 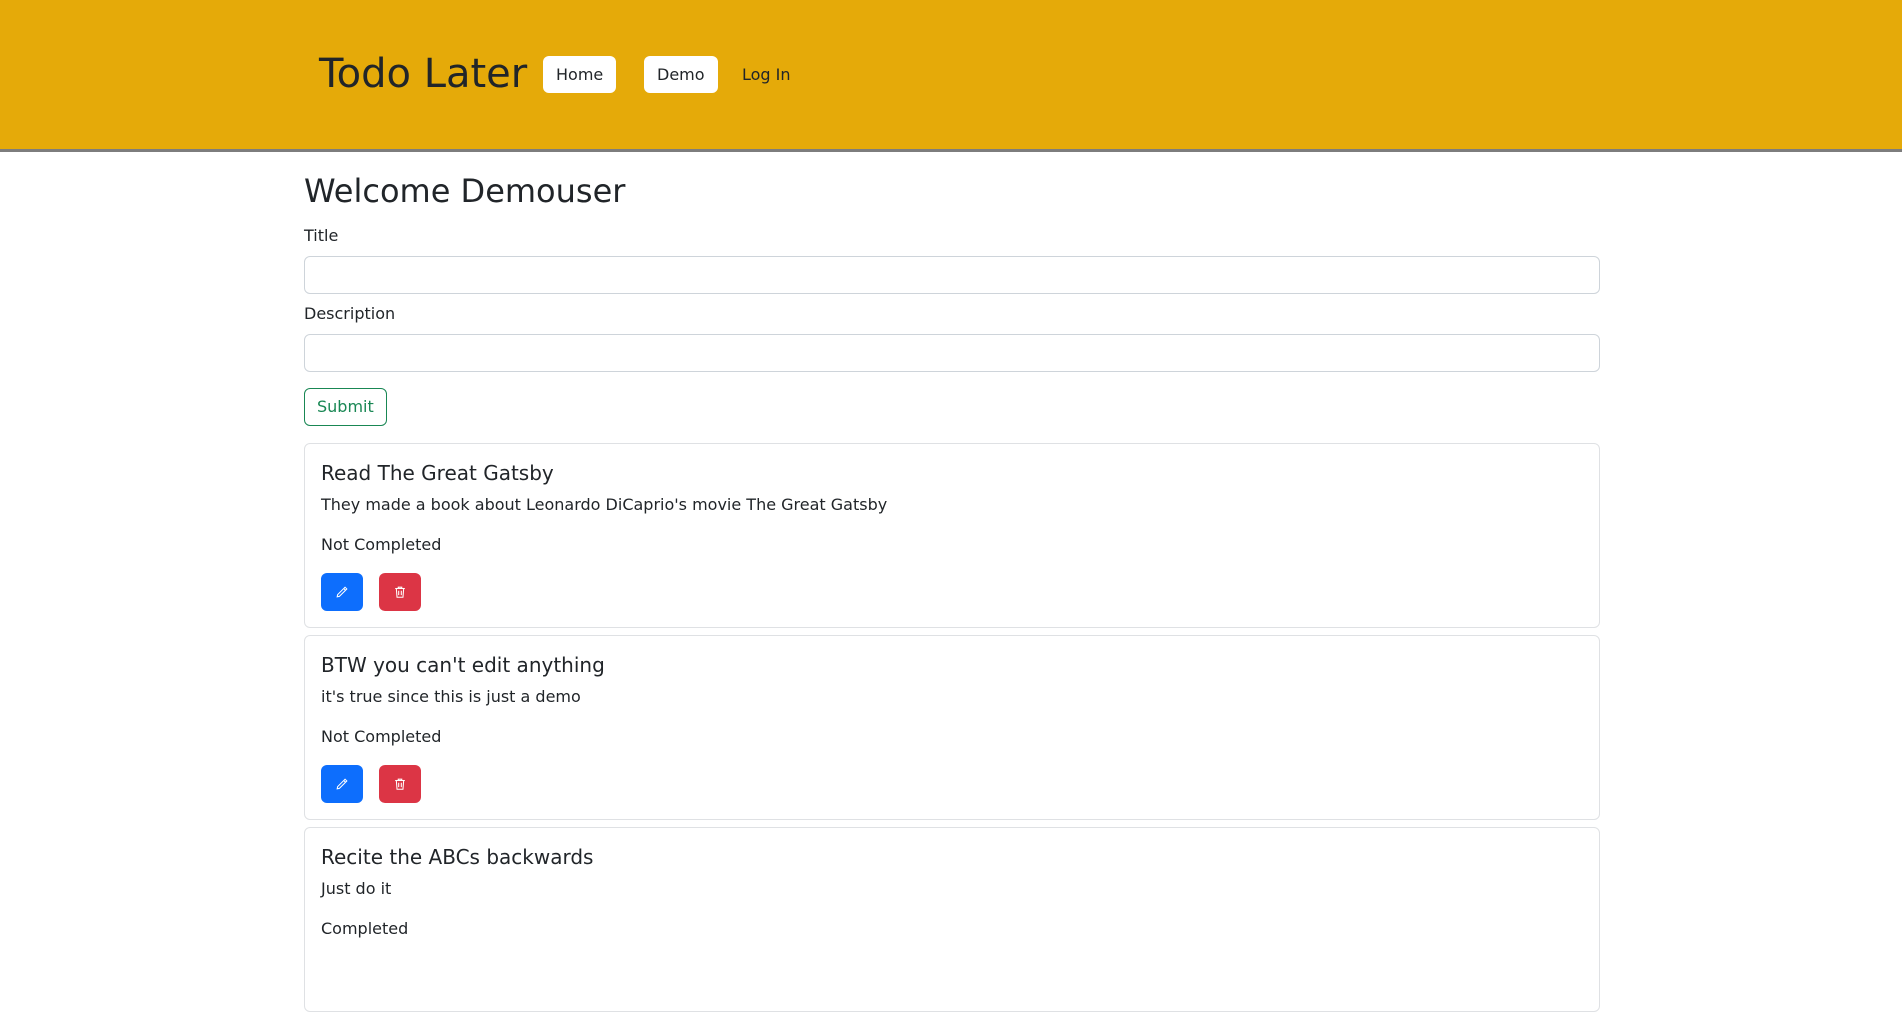 I want to click on title-input, so click(x=952, y=275).